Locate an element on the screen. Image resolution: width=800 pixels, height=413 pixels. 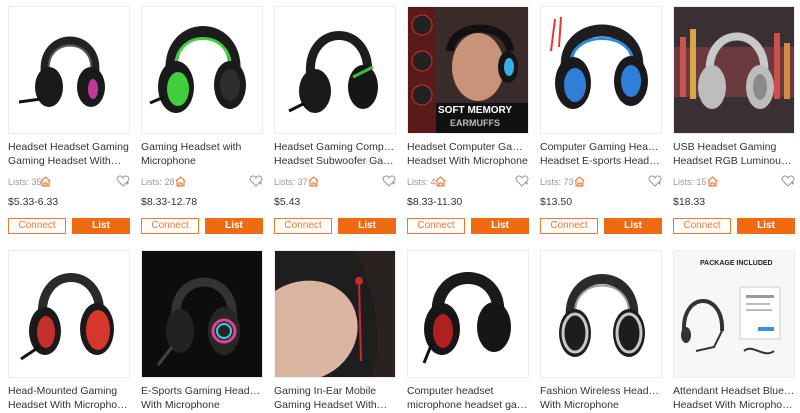
product-price: $8.33-12.78 is located at coordinates (169, 202).